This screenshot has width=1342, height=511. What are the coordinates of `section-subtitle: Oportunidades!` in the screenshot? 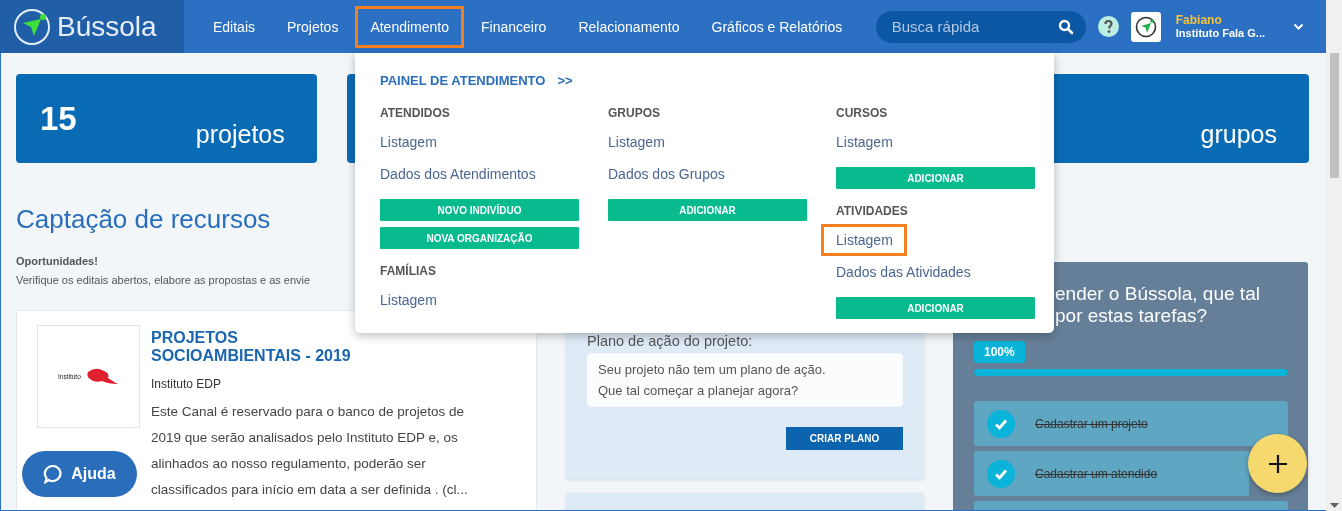 It's located at (57, 261).